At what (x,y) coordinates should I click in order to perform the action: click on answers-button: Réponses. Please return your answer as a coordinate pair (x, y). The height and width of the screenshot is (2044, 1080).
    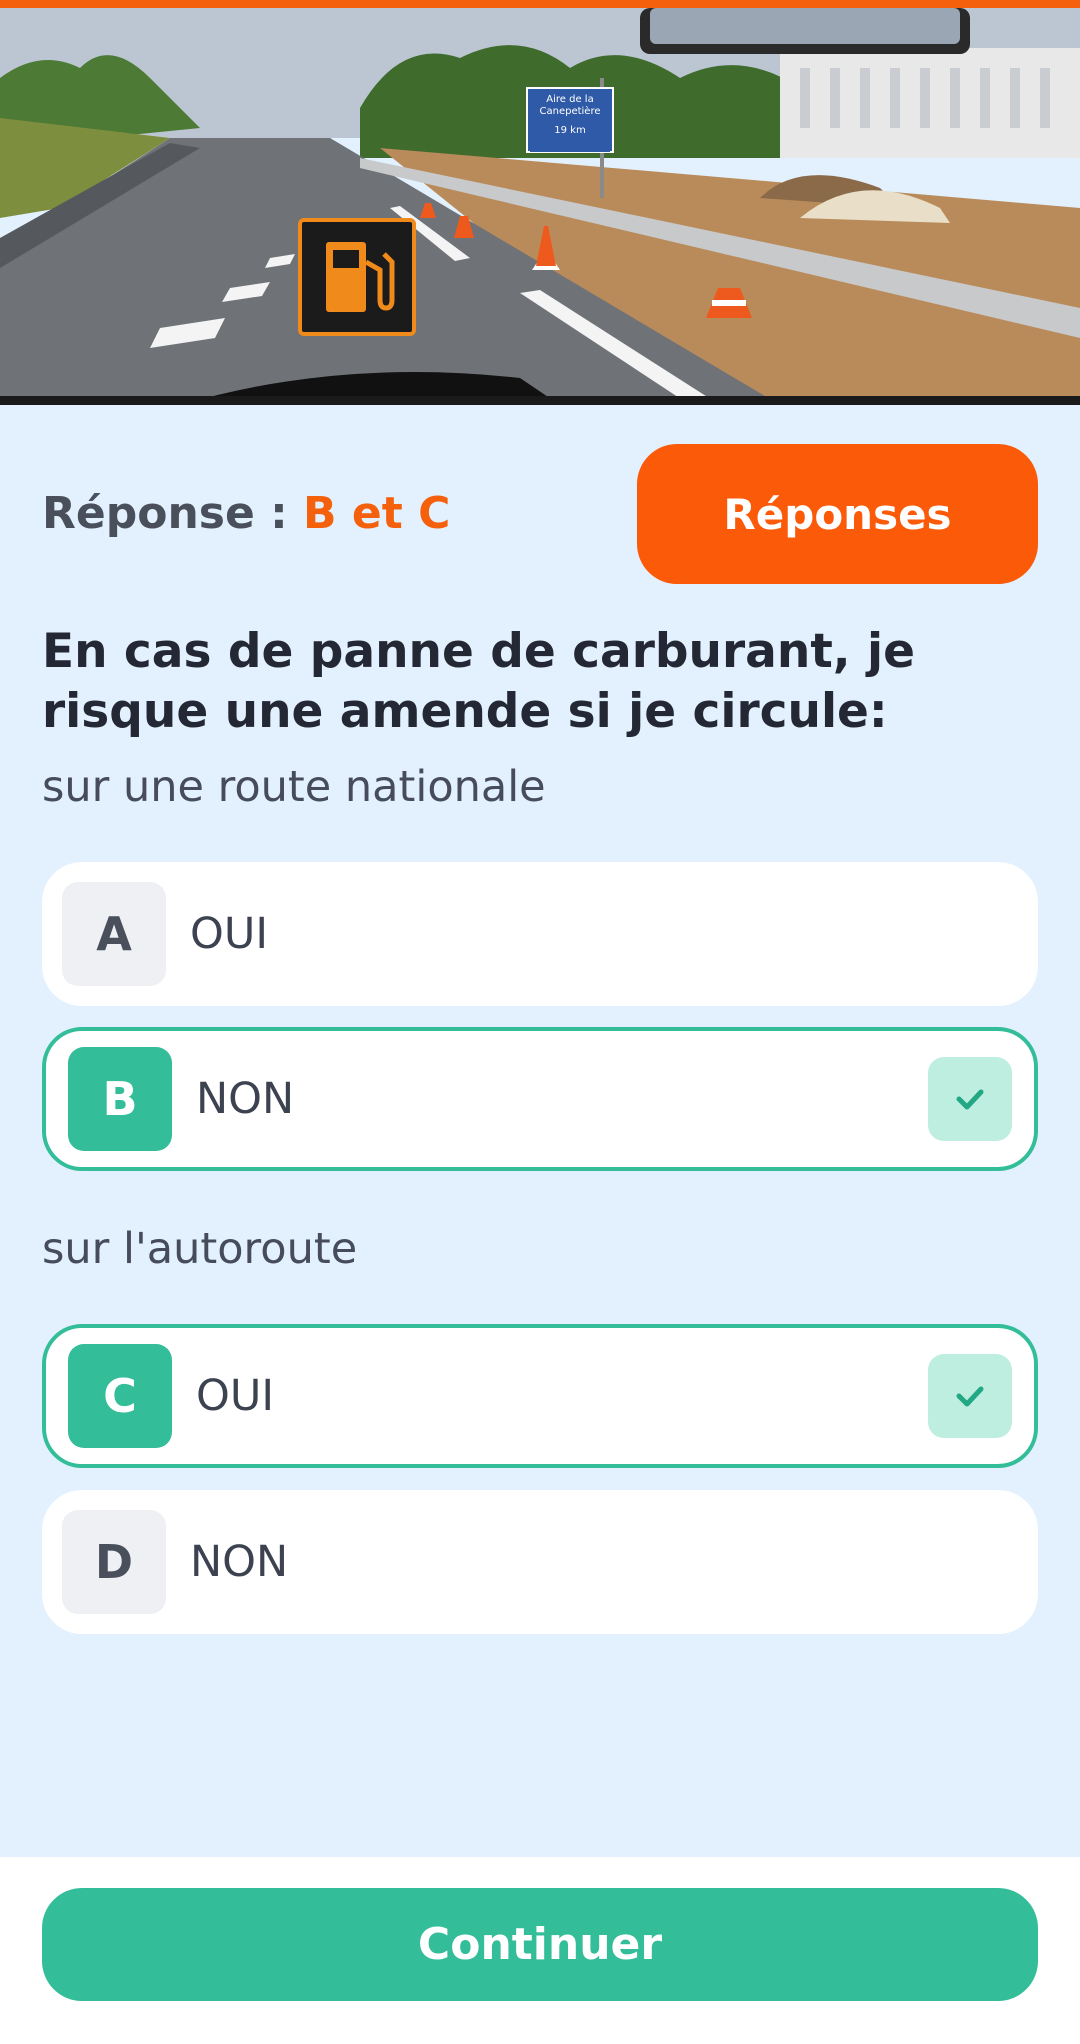
    Looking at the image, I should click on (837, 514).